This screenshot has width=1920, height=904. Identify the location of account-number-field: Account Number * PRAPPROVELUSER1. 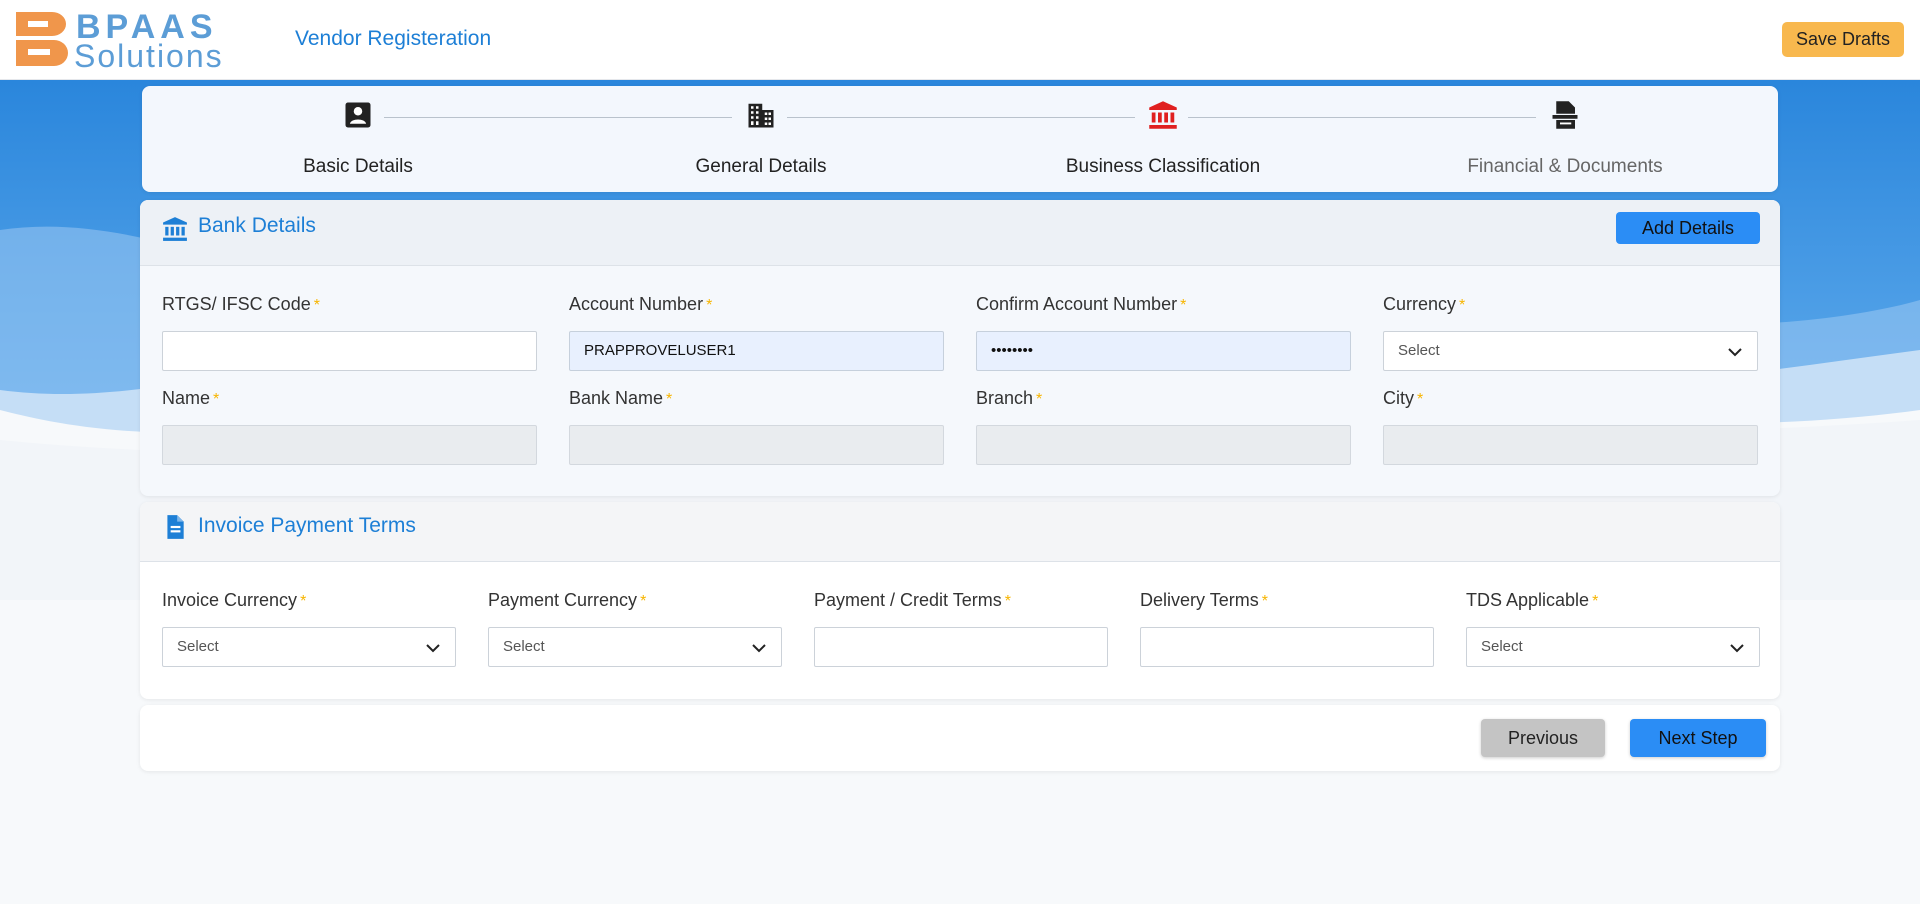
(756, 332).